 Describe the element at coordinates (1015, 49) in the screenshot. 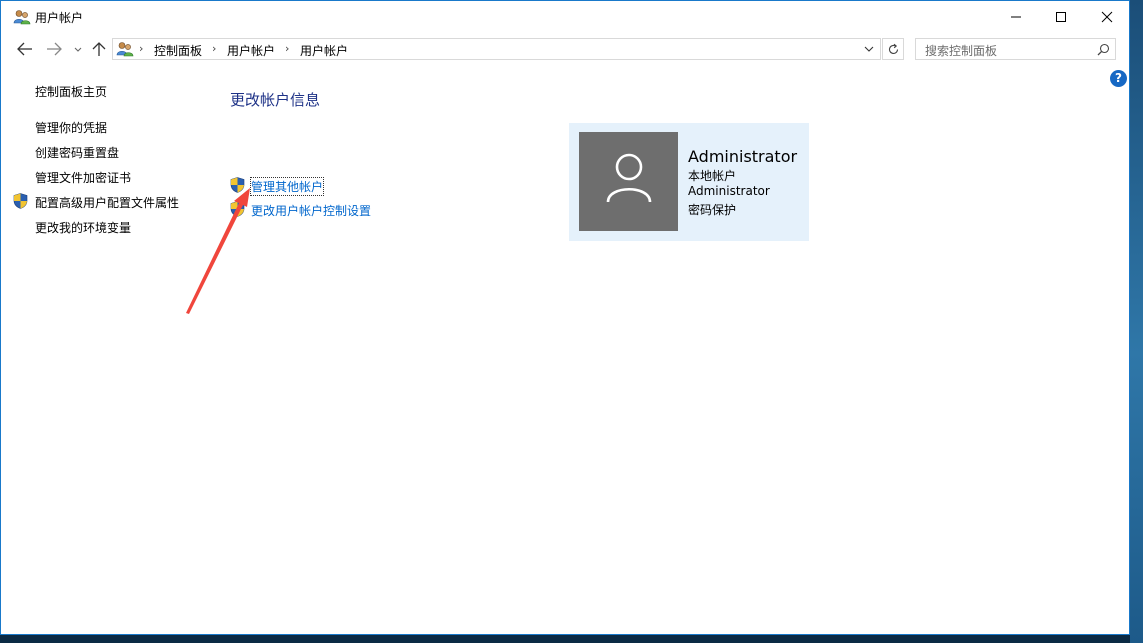

I see `search-input: 搜索控制面板` at that location.